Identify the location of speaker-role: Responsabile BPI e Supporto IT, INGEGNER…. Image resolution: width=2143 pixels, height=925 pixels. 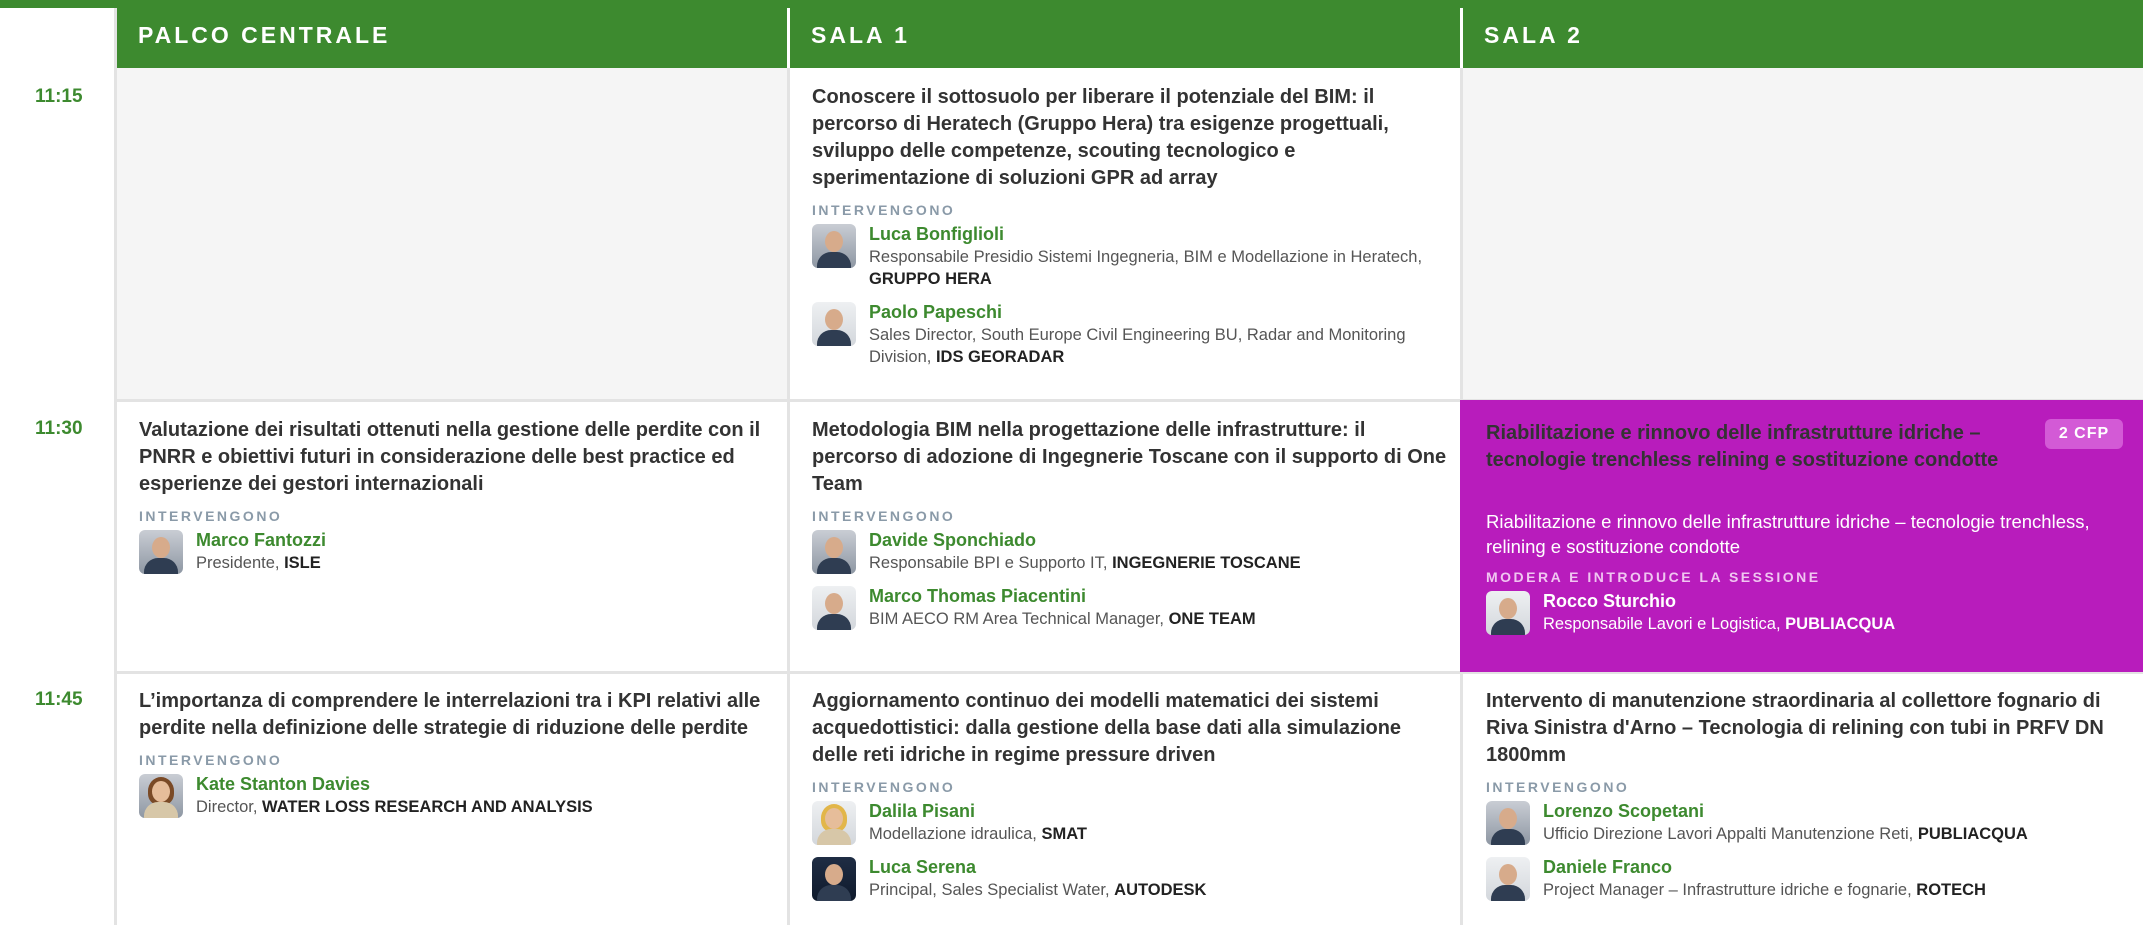
(1085, 563).